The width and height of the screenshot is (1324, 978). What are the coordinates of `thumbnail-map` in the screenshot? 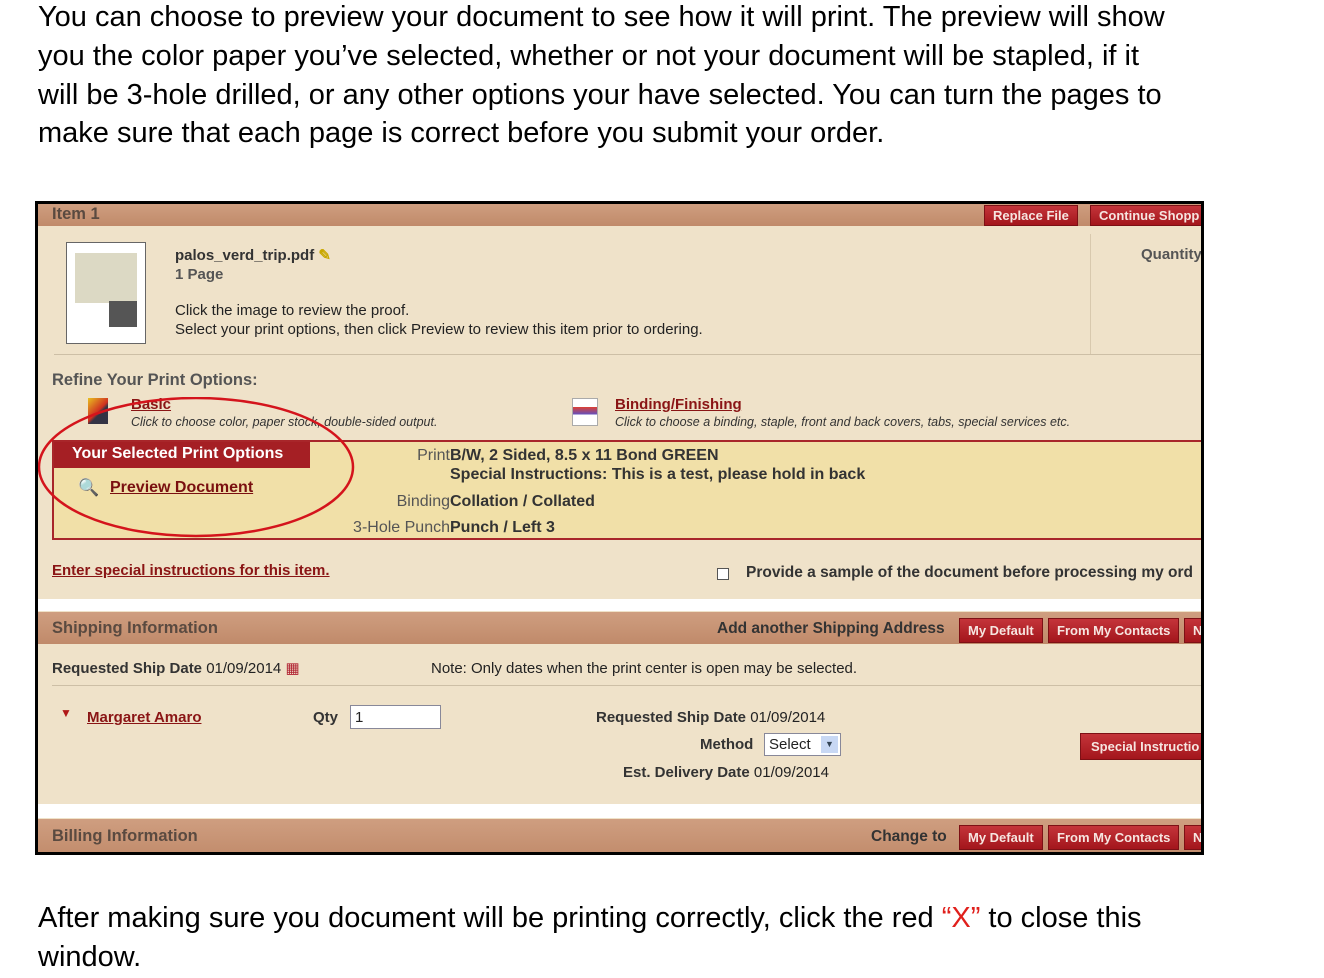 It's located at (106, 278).